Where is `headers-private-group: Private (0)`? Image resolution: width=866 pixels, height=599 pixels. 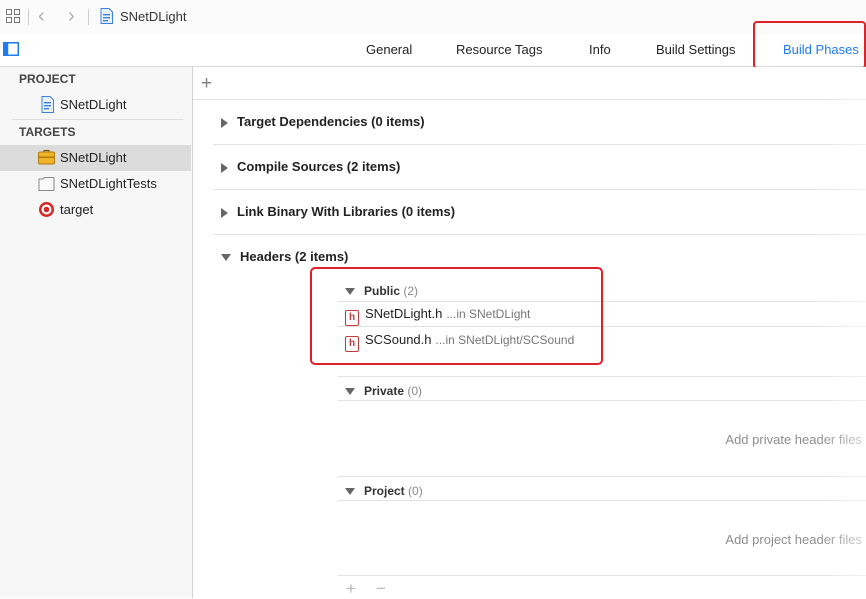
headers-private-group: Private (0) is located at coordinates (605, 391).